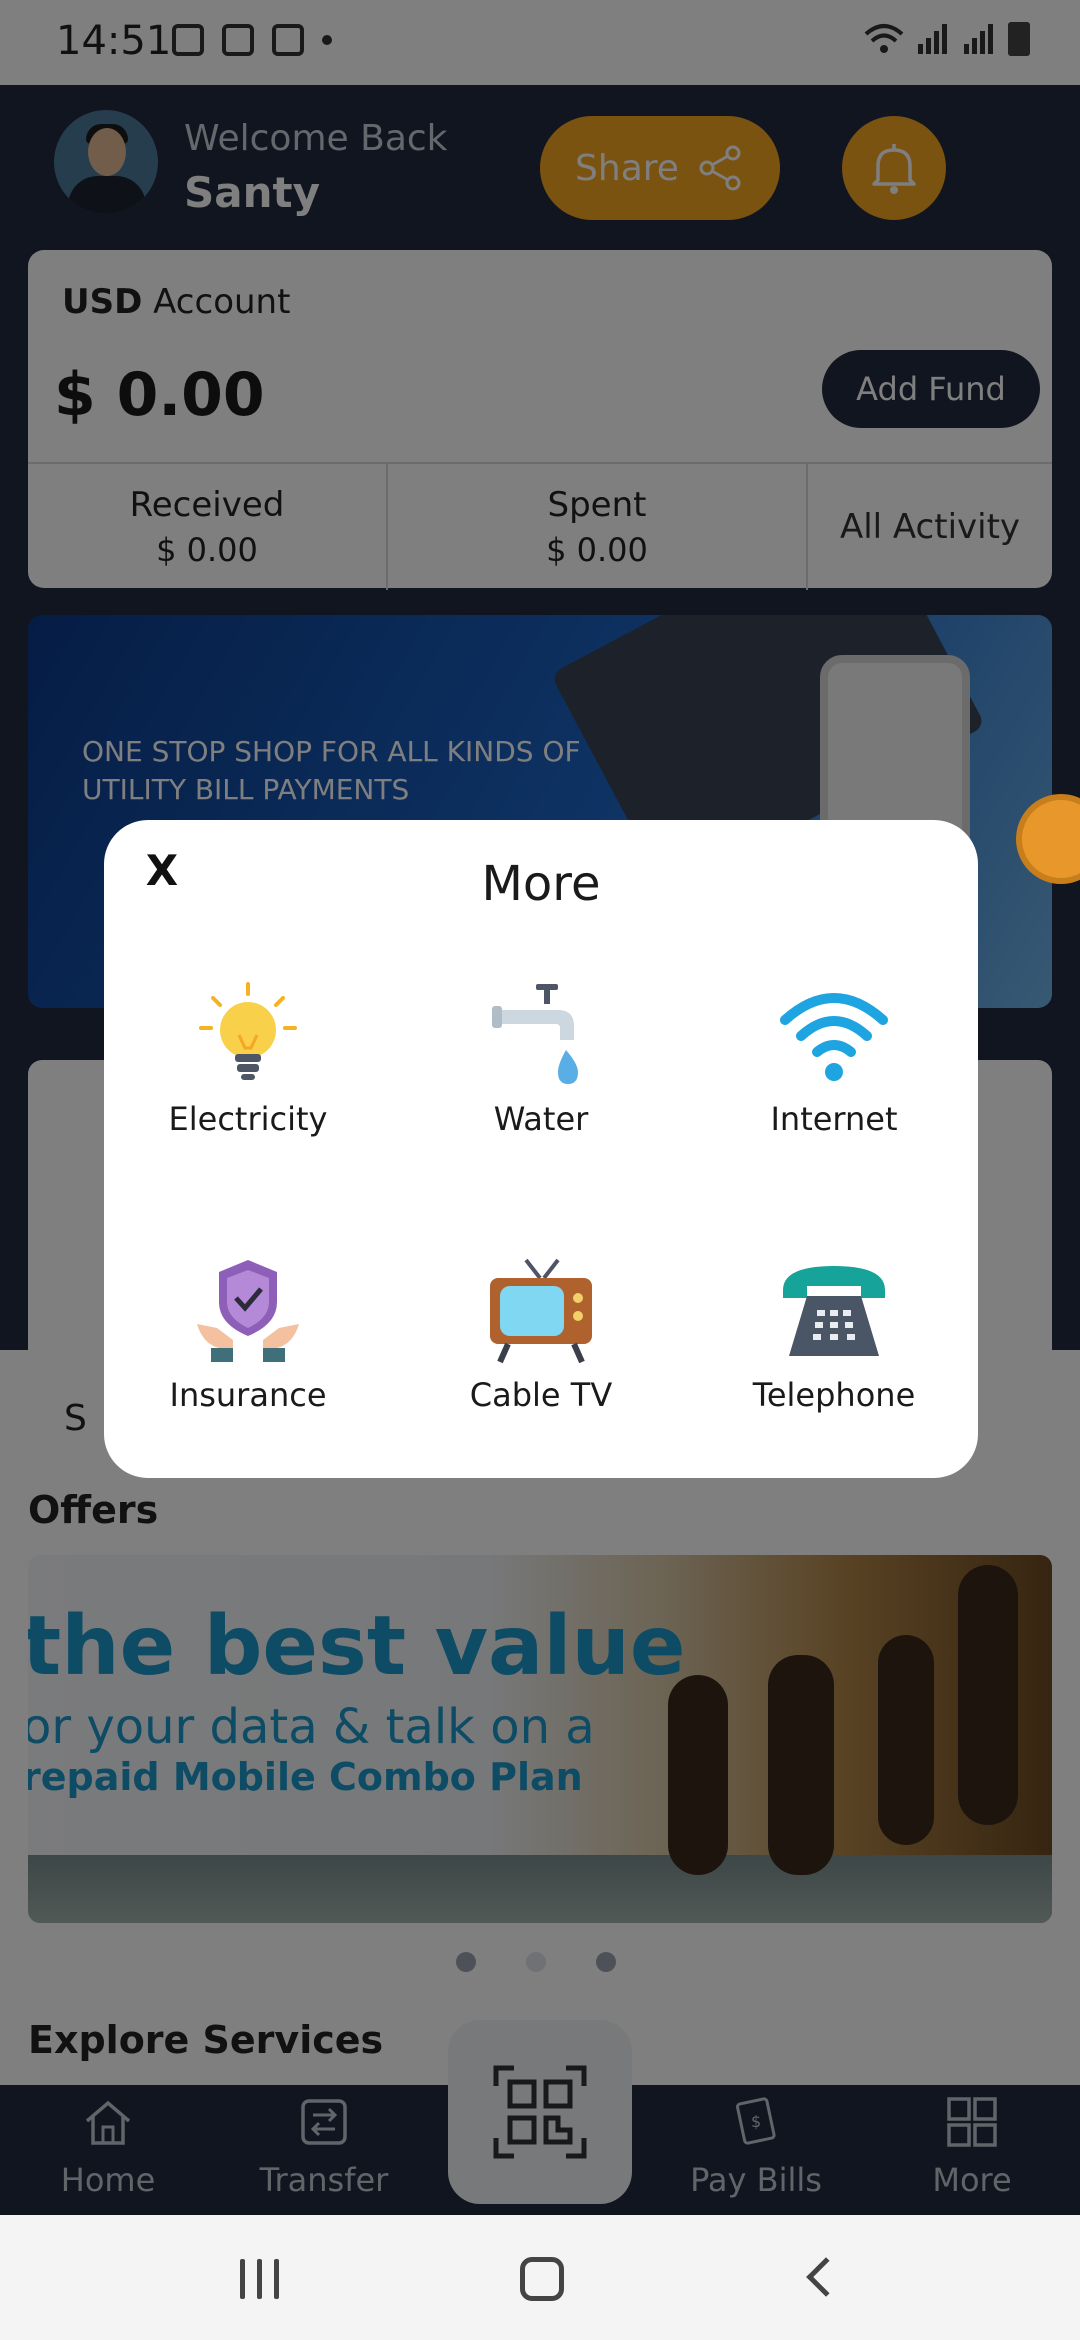  I want to click on system-nav-bar, so click(540, 2277).